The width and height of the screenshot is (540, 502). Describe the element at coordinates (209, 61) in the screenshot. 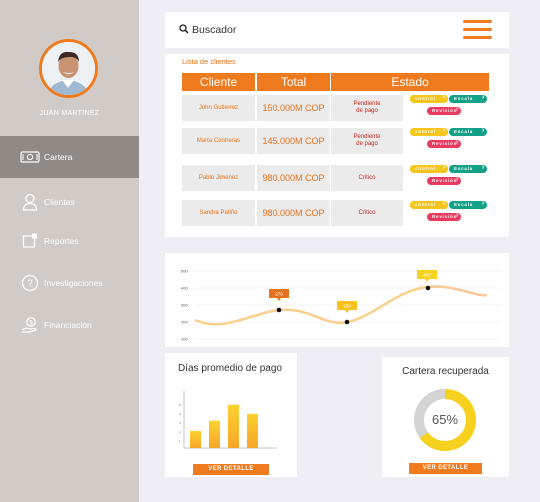

I see `clients-title: Lista de clientes` at that location.